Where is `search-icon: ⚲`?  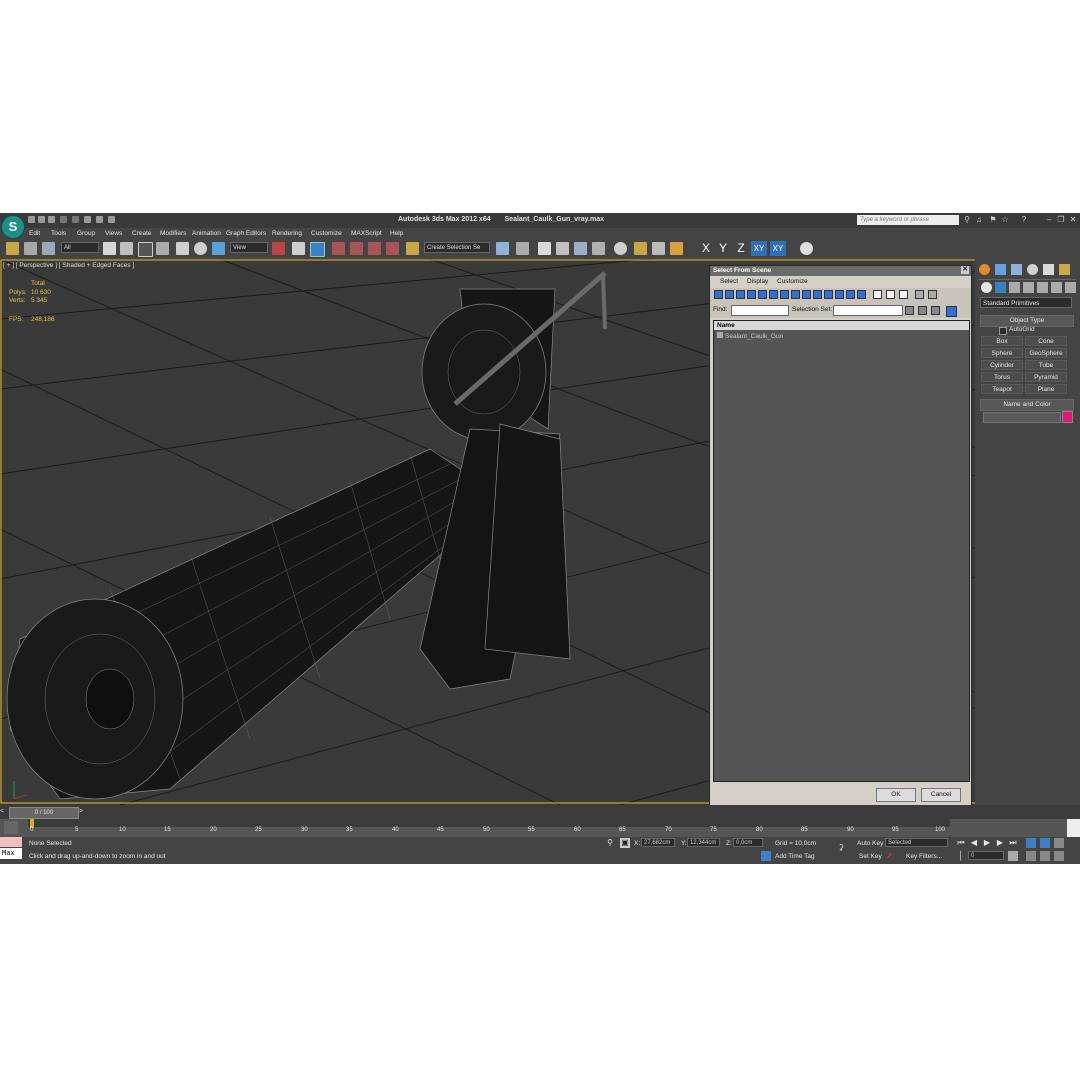
search-icon: ⚲ is located at coordinates (967, 220).